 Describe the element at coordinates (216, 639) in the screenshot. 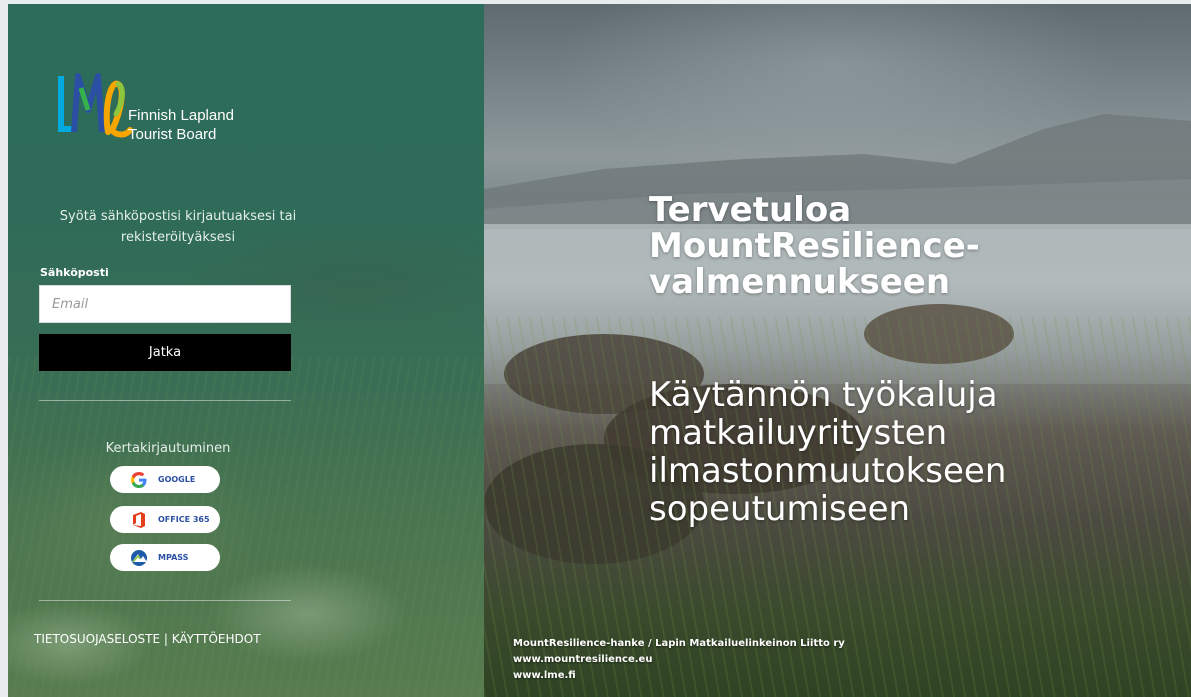

I see `terms-link: KÄYTTÖEHDOT` at that location.